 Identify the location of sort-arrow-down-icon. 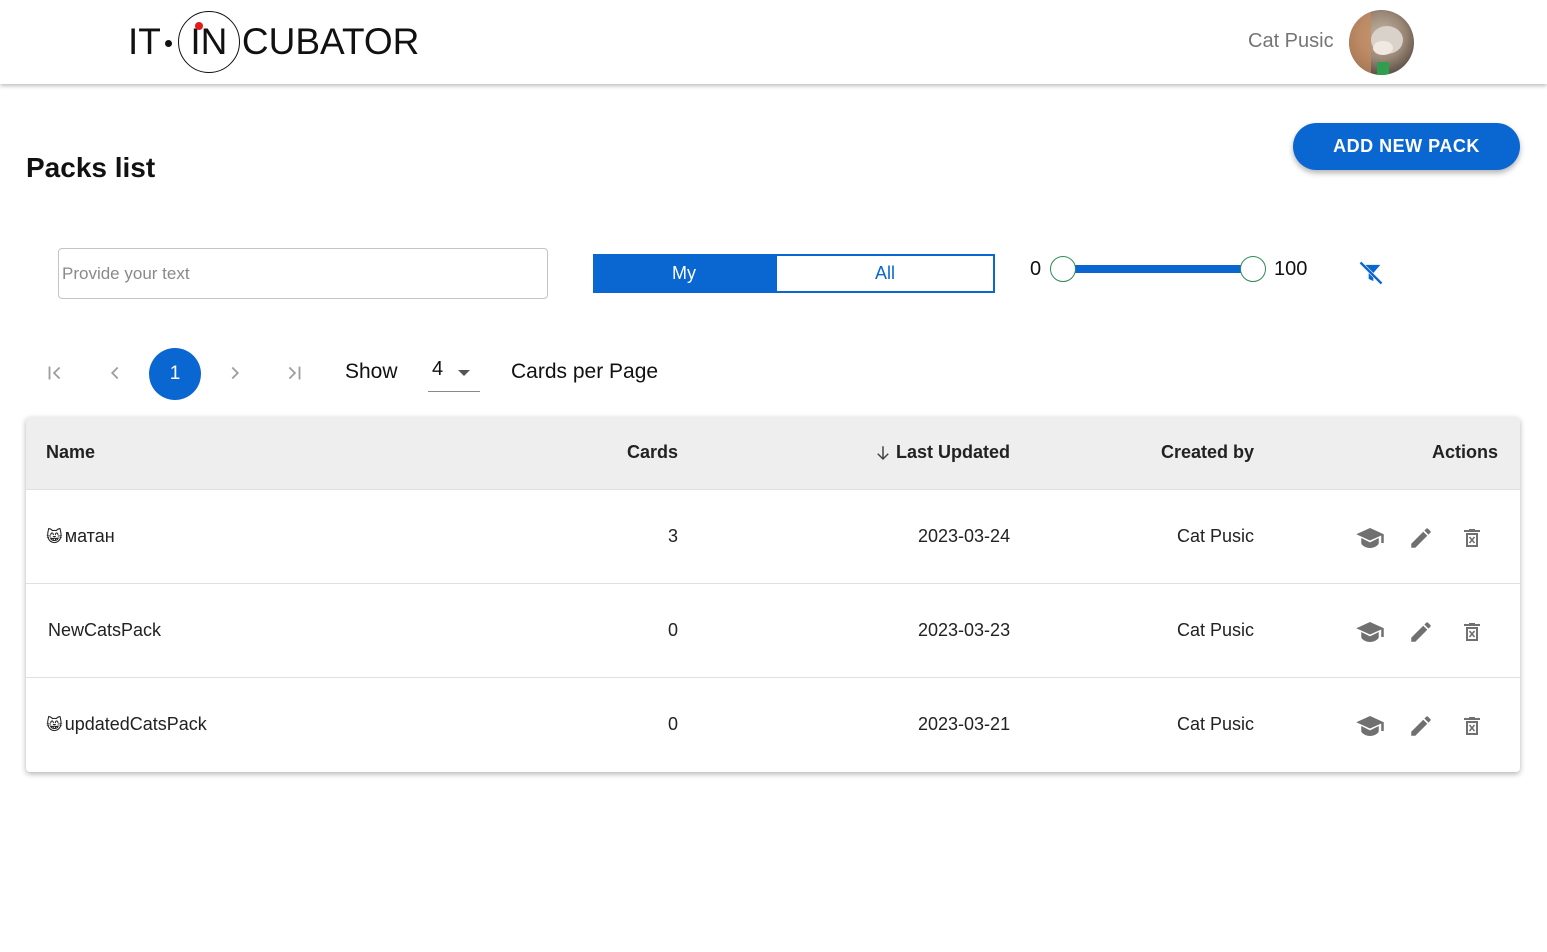
(883, 453).